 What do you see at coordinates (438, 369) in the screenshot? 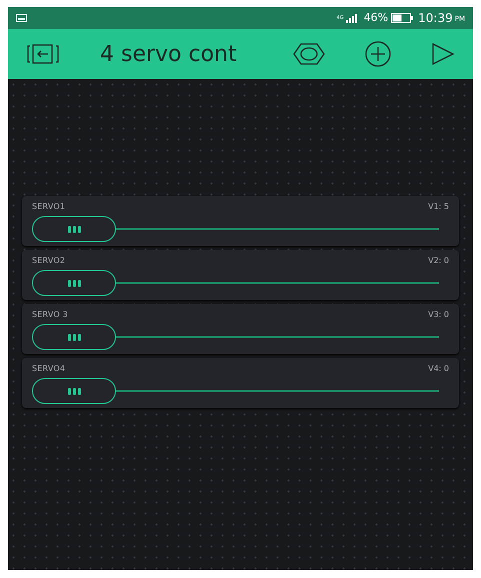
I see `pin-value: V4: 0` at bounding box center [438, 369].